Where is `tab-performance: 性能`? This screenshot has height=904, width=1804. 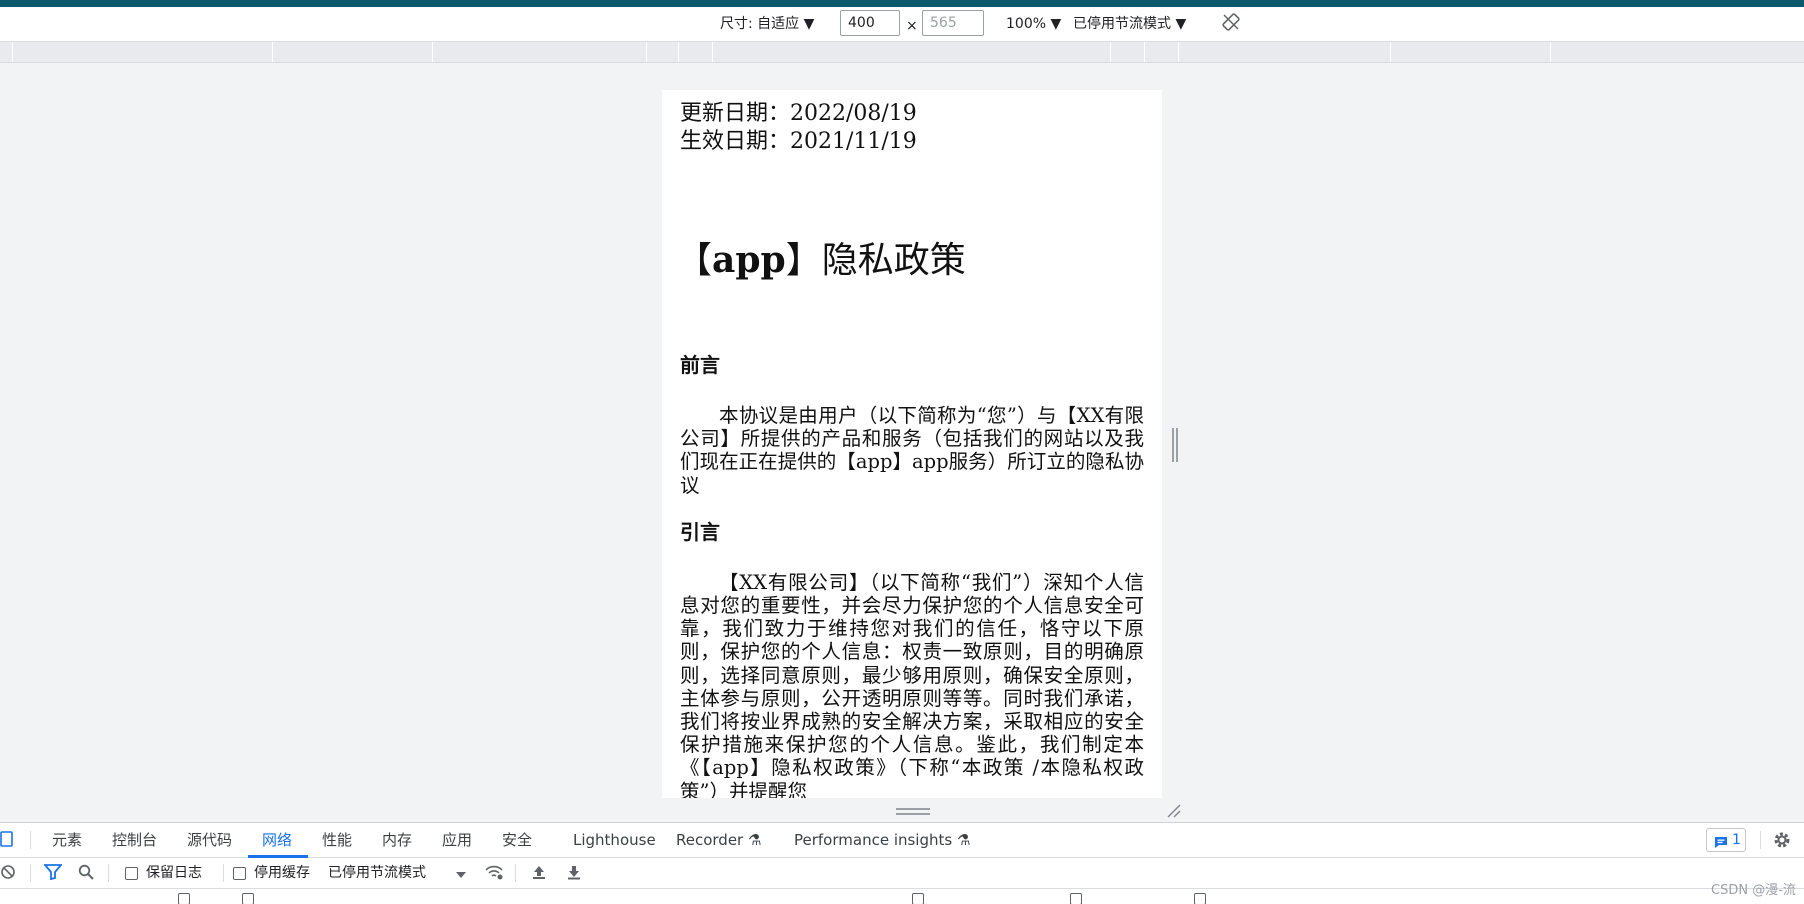 tab-performance: 性能 is located at coordinates (337, 840).